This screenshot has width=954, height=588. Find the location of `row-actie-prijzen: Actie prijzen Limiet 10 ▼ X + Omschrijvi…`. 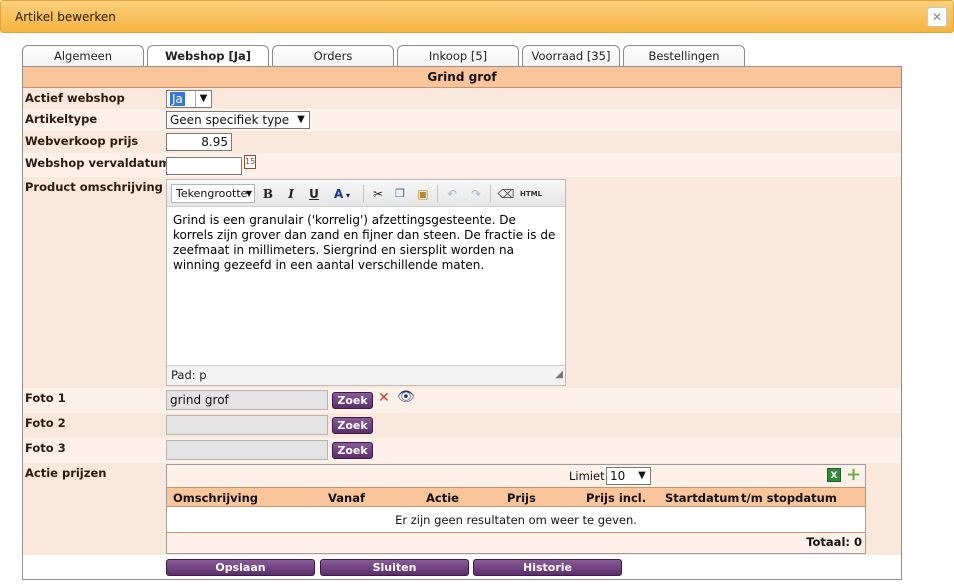

row-actie-prijzen: Actie prijzen Limiet 10 ▼ X + Omschrijvi… is located at coordinates (462, 509).